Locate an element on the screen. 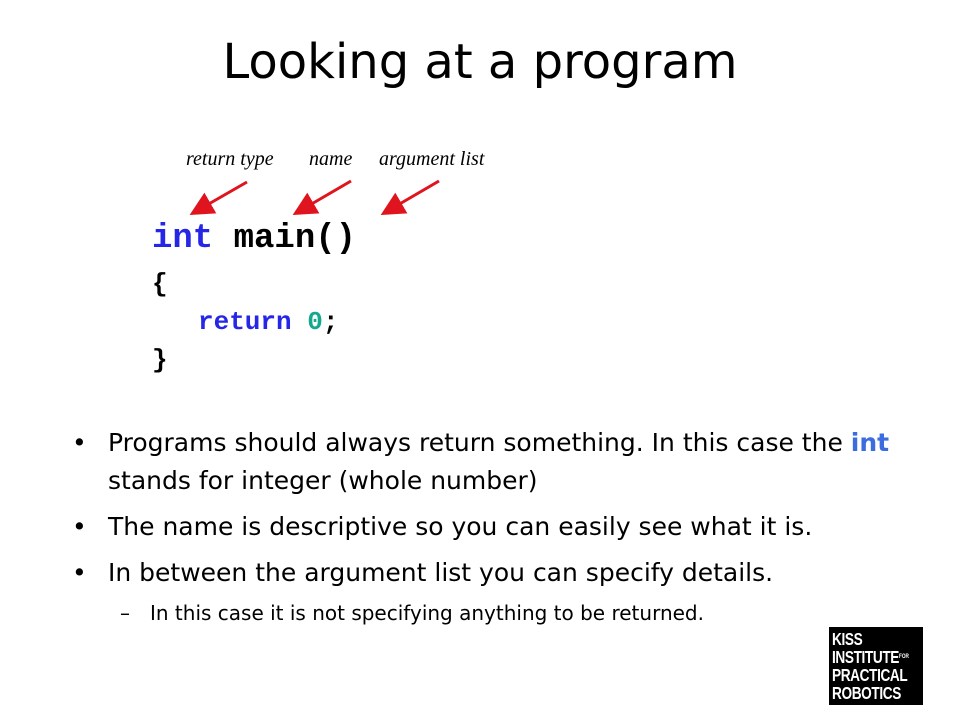  kipr-logo: KISS INSTITUTEFOR PRACTICAL ROBOTICS is located at coordinates (876, 666).